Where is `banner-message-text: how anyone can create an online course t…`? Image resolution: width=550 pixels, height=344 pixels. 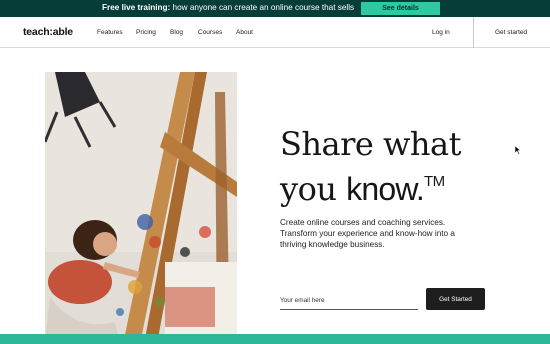 banner-message-text: how anyone can create an online course t… is located at coordinates (262, 7).